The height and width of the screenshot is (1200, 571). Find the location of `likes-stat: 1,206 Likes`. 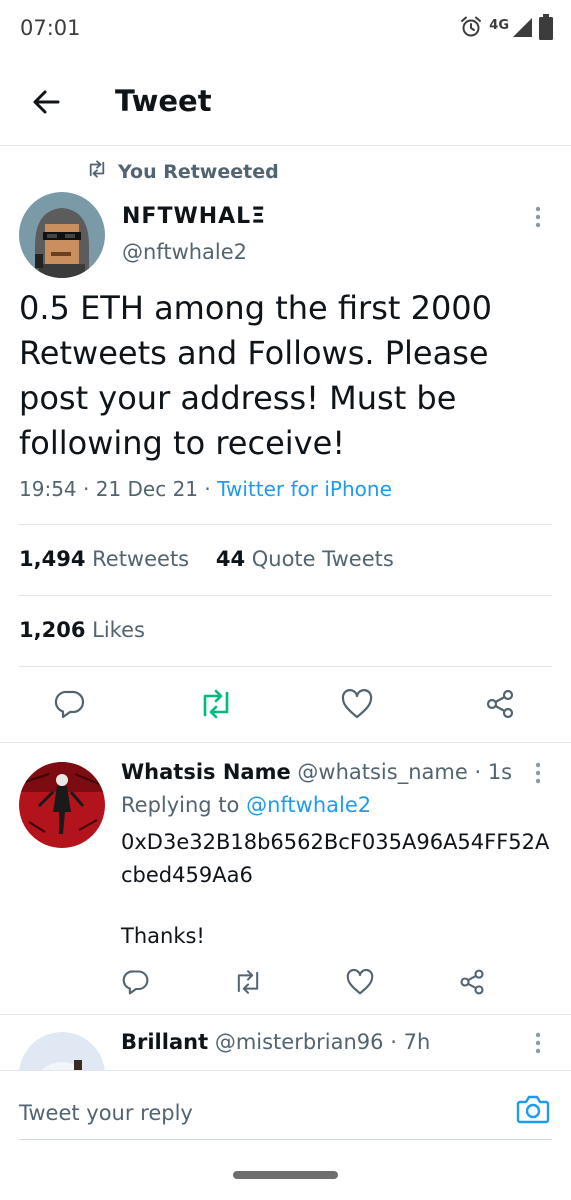

likes-stat: 1,206 Likes is located at coordinates (82, 630).